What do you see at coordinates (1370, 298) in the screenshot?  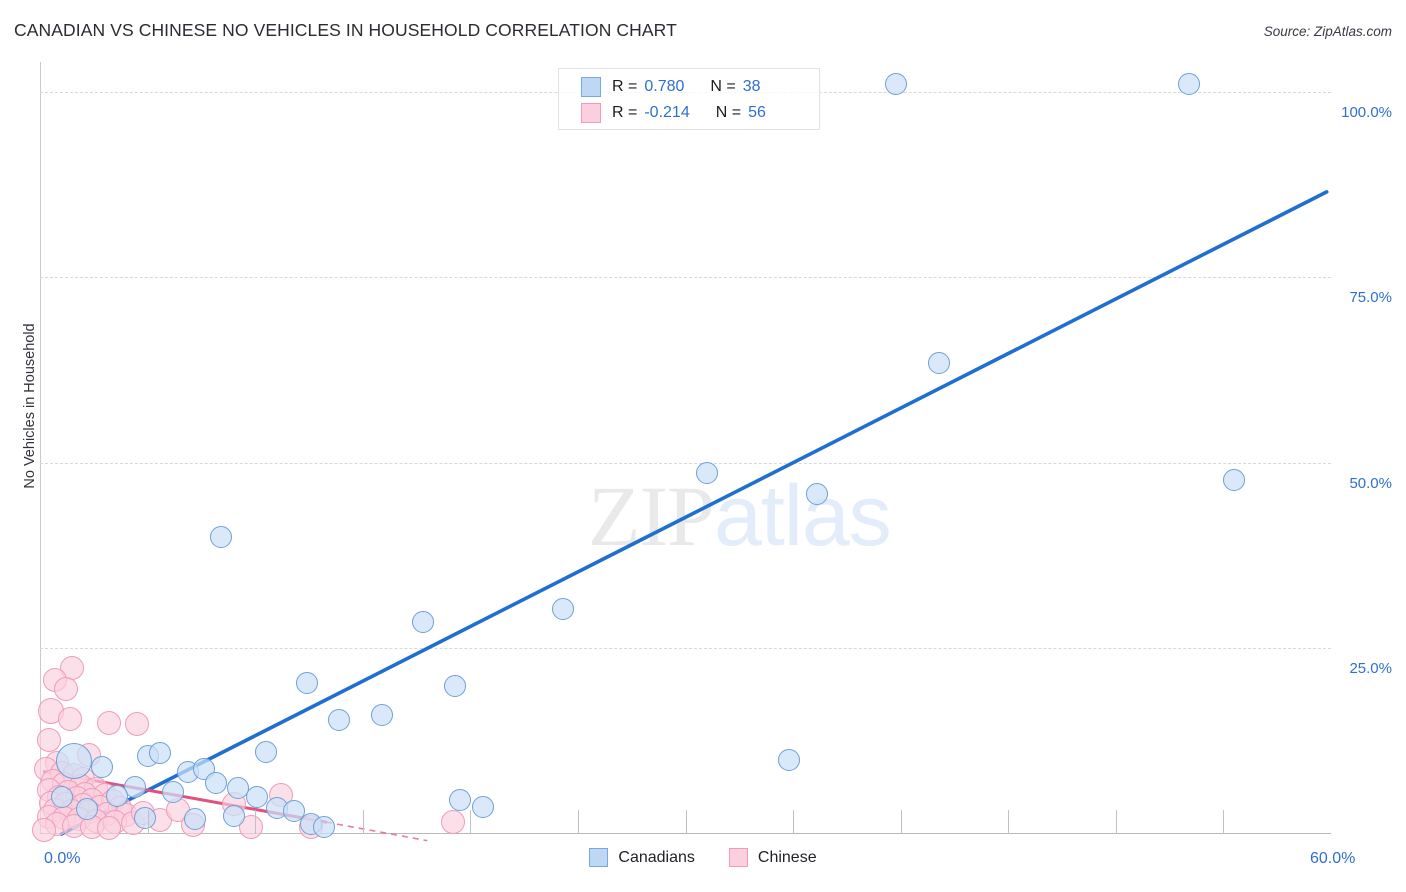 I see `y-tick-label: 75.0%` at bounding box center [1370, 298].